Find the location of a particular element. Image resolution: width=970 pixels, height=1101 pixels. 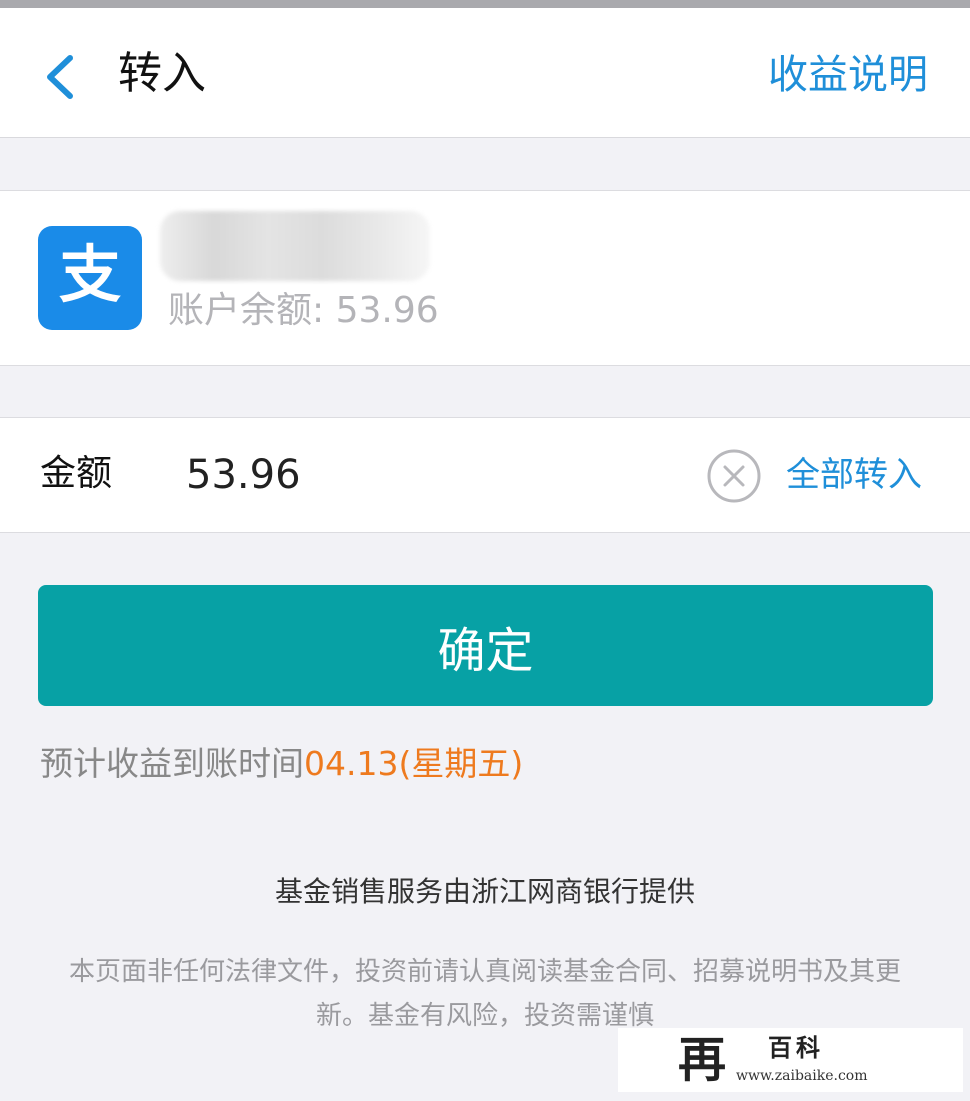

amount-row: 金额 全部转入 is located at coordinates (485, 475).